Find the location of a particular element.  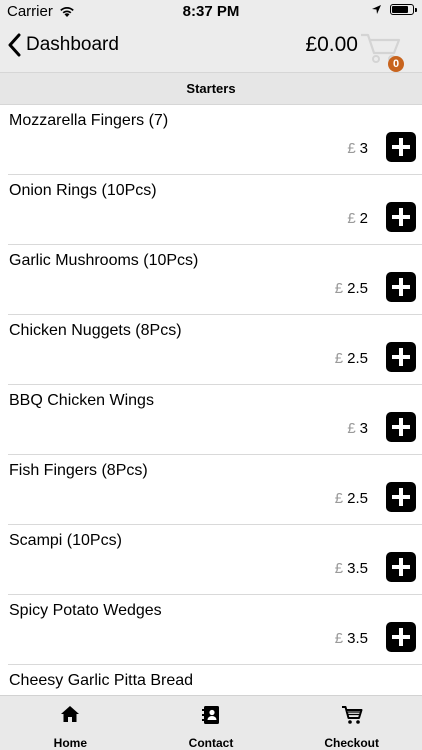

list-item: BBQ Chicken Wings £ 3 is located at coordinates (215, 420).